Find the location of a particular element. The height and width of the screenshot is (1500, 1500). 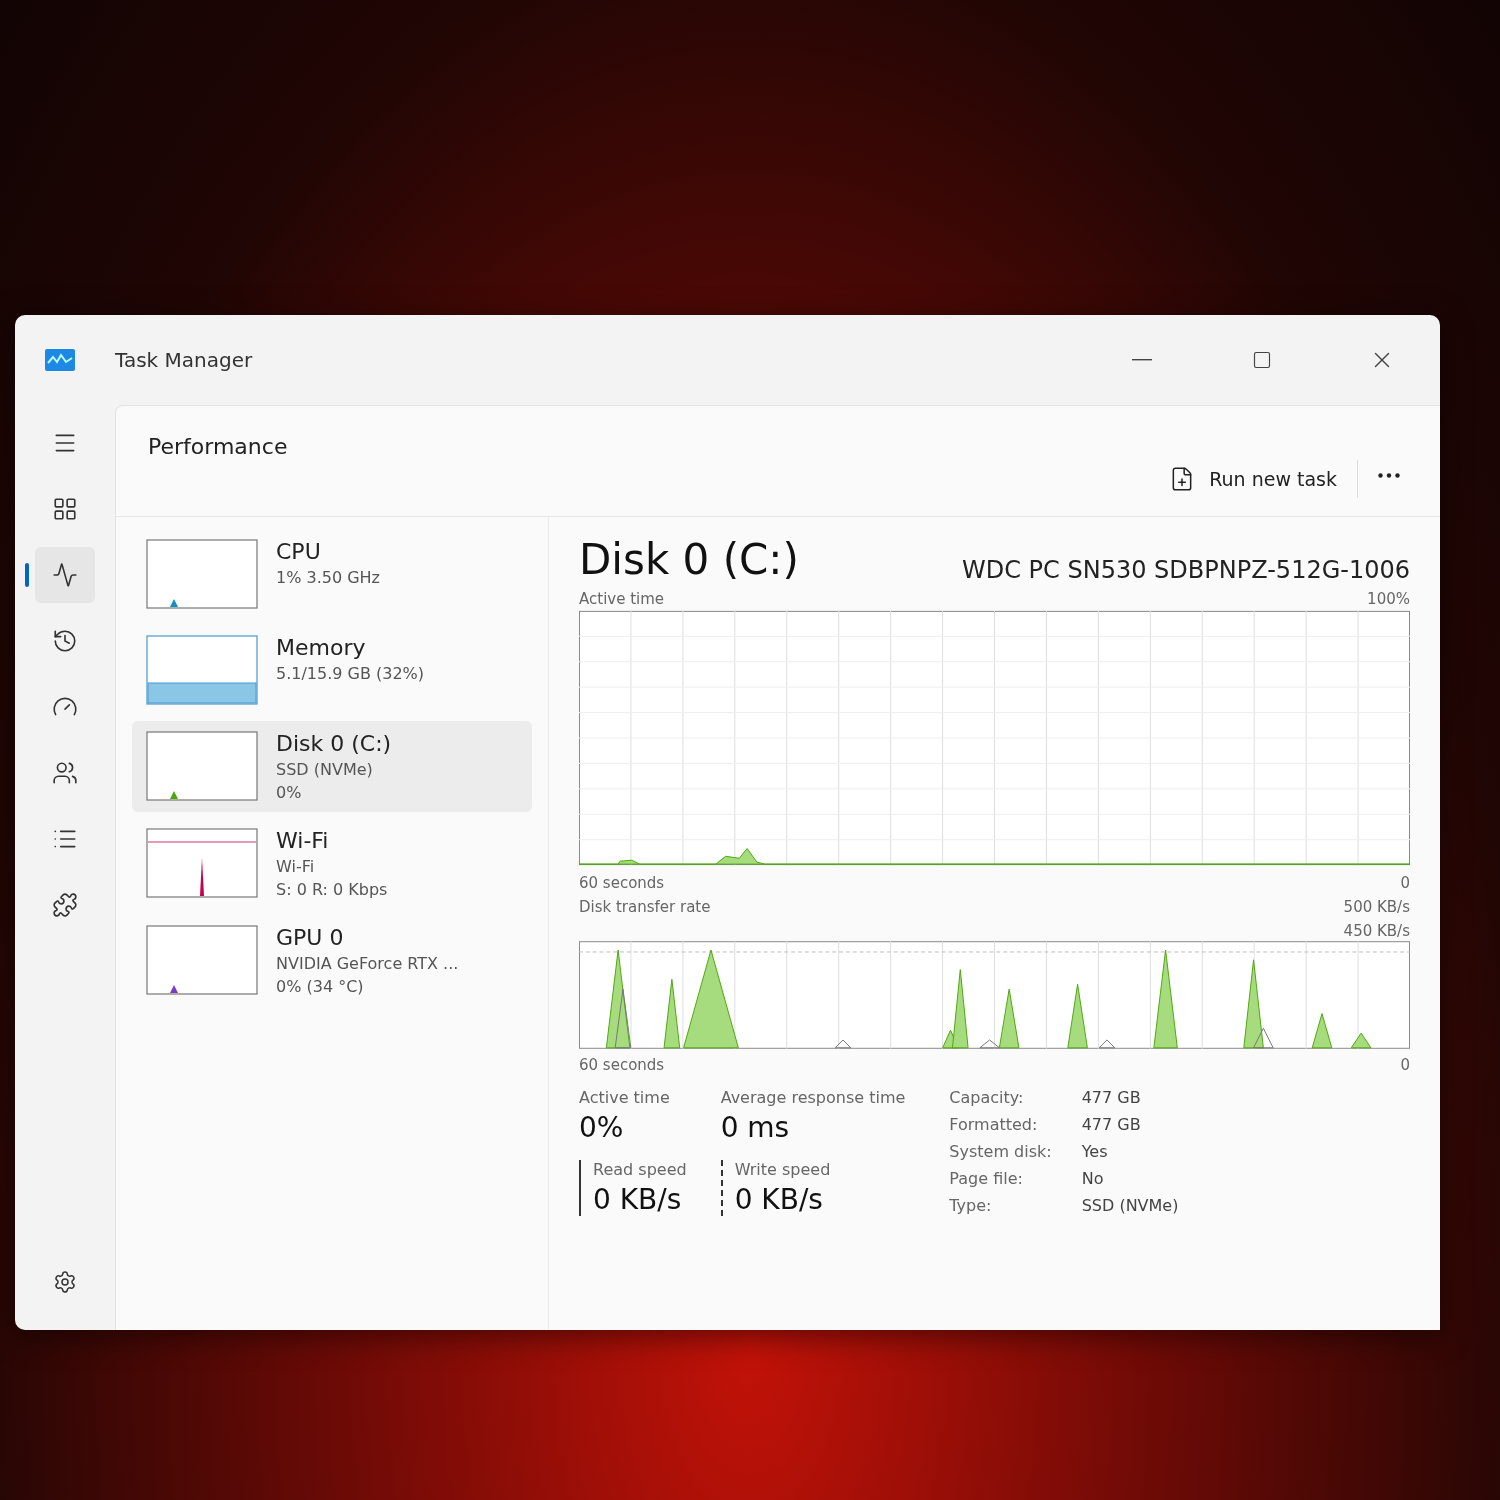

resource-name: Disk 0 (C:) is located at coordinates (334, 743).